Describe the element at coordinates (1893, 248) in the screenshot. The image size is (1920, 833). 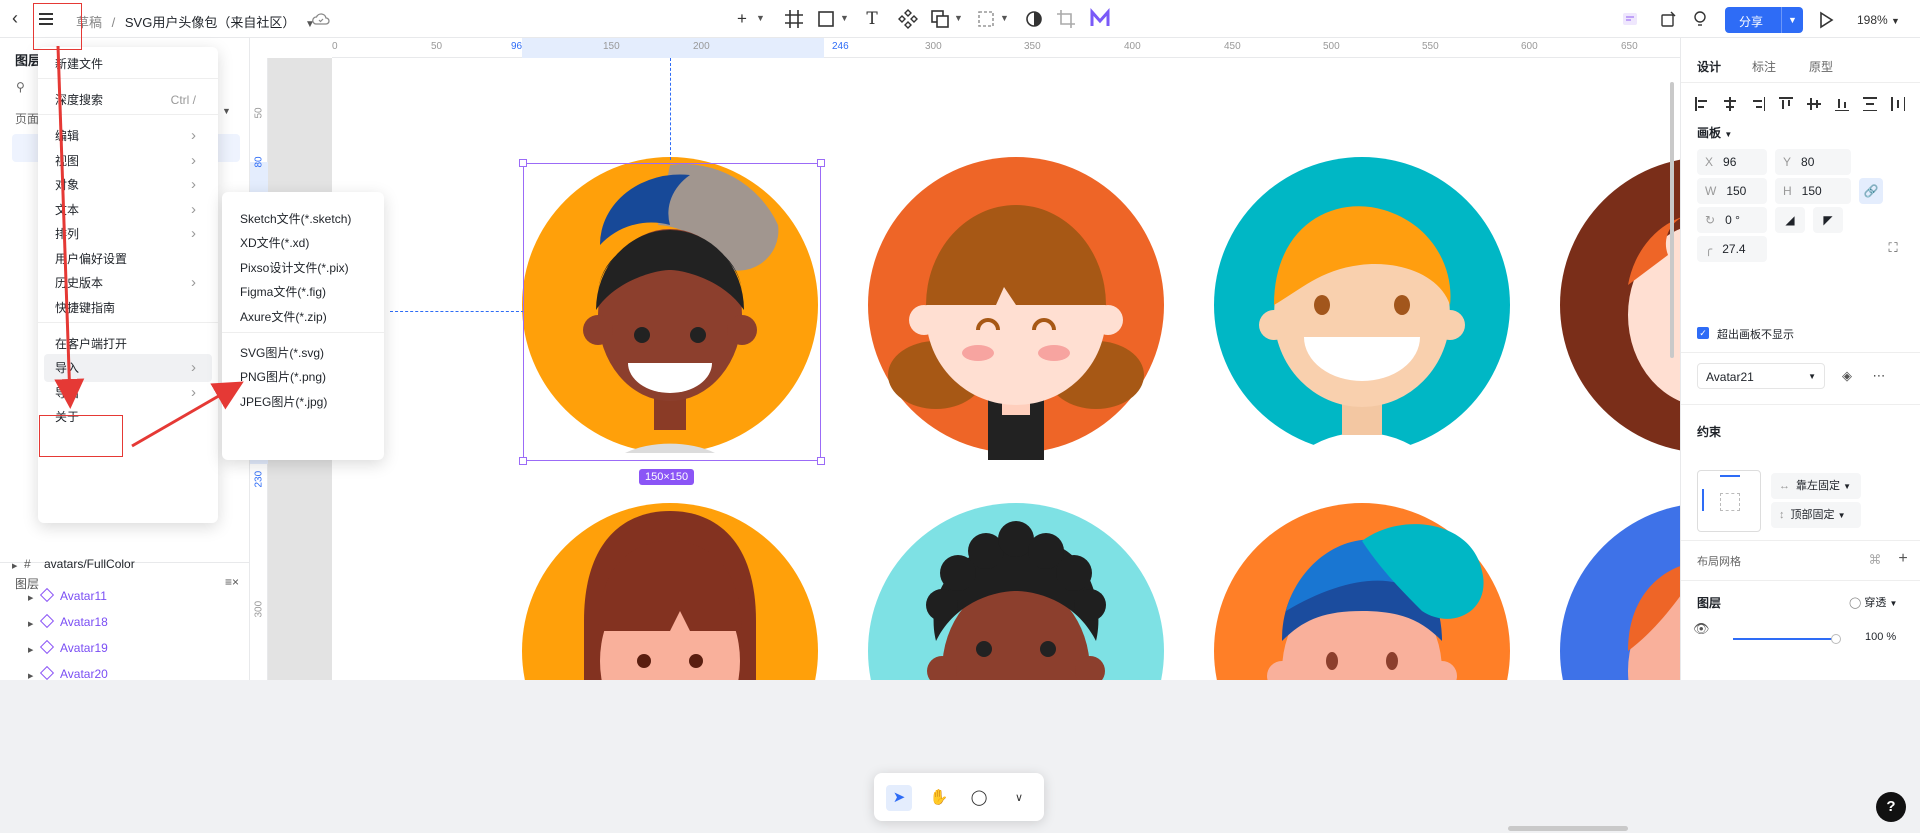
I see `independent-corners-icon: ⛶` at that location.